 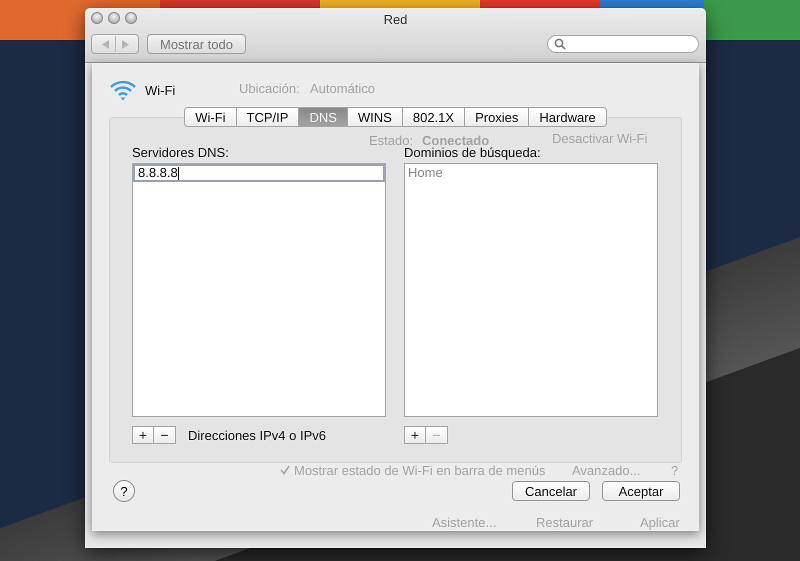 I want to click on list-hint: Direcciones IPv4 o IPv6, so click(x=257, y=435).